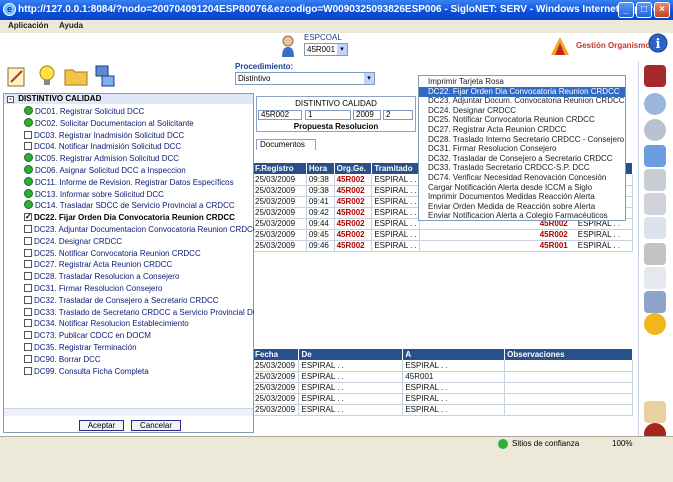 This screenshot has height=482, width=673. Describe the element at coordinates (326, 49) in the screenshot. I see `espcoal-select: 45R001 ▾` at that location.